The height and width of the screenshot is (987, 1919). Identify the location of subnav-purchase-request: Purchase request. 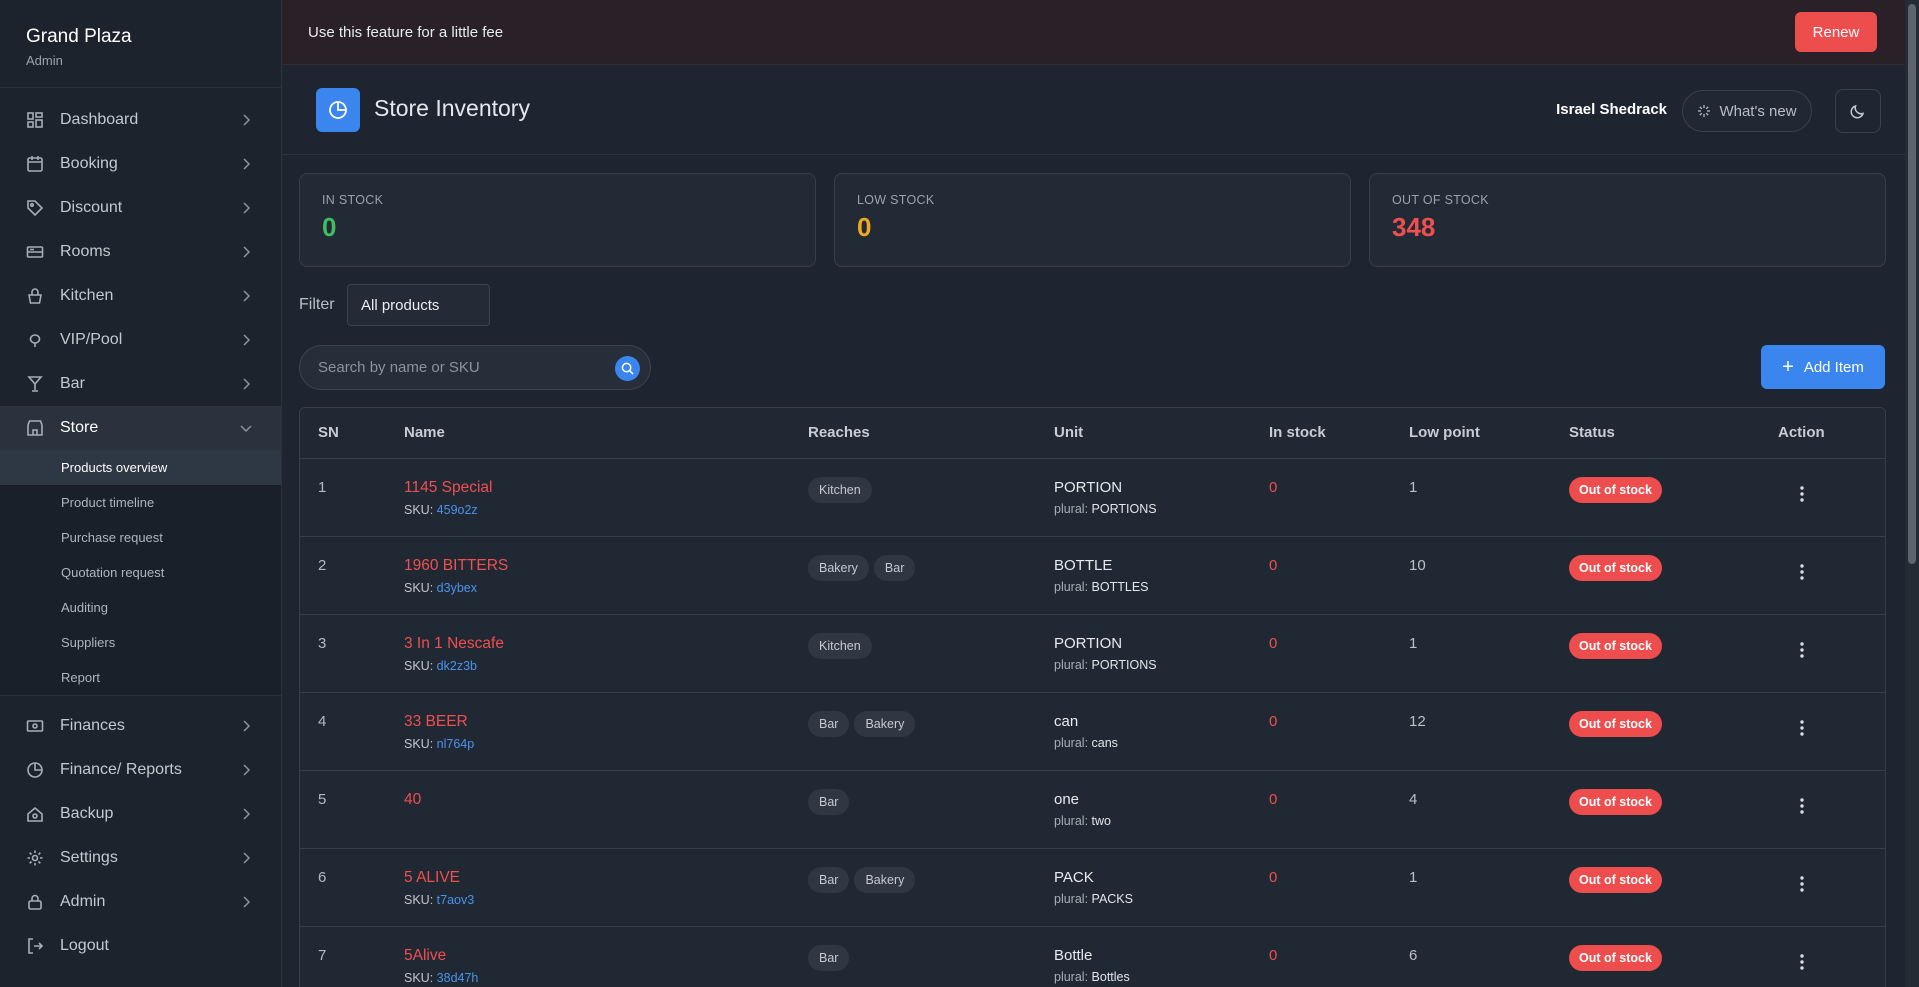
(140, 537).